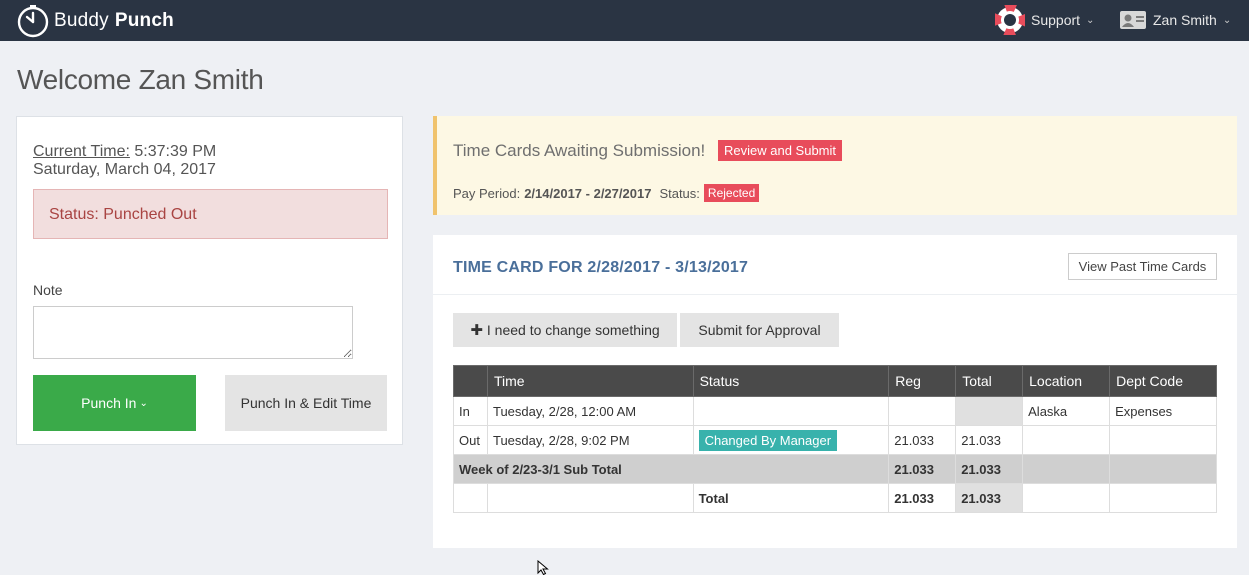 Image resolution: width=1249 pixels, height=575 pixels. What do you see at coordinates (175, 151) in the screenshot?
I see `current-time-value: 5:37:39 PM` at bounding box center [175, 151].